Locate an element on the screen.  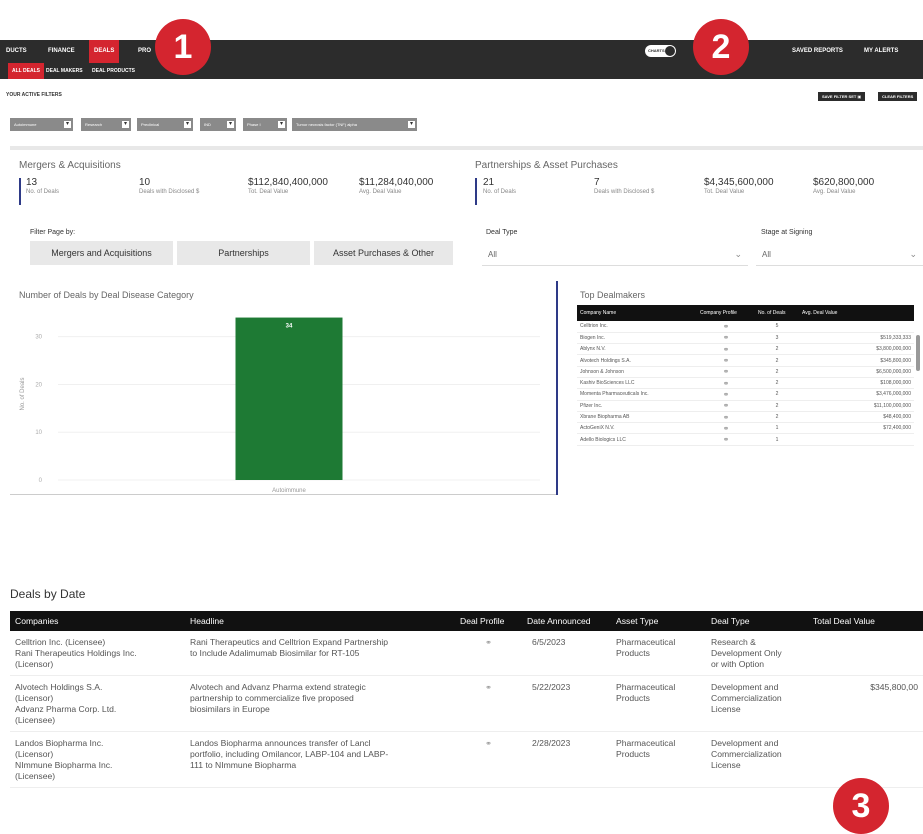
filter-asset-purchases-button: Asset Purchases & Other is located at coordinates (383, 253).